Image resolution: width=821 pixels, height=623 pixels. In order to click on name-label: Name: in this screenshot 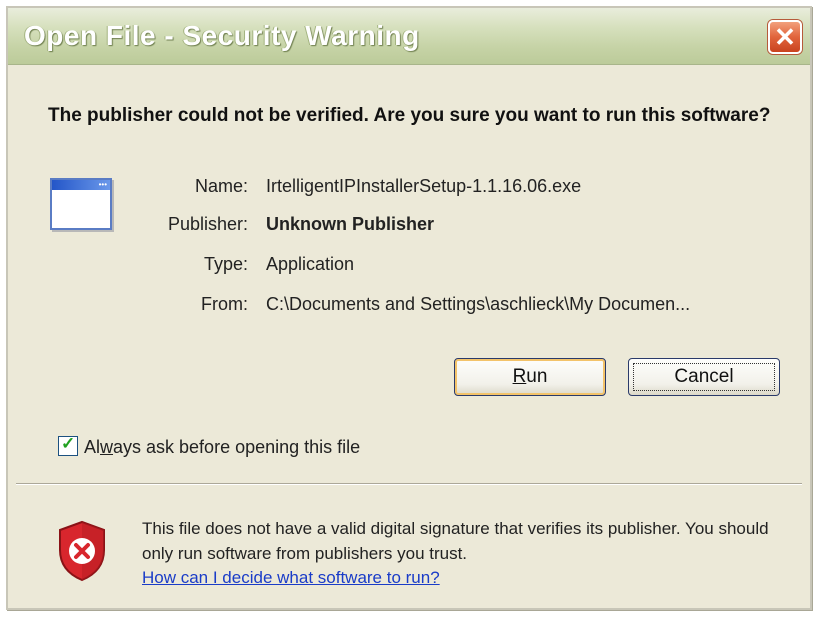, I will do `click(221, 186)`.